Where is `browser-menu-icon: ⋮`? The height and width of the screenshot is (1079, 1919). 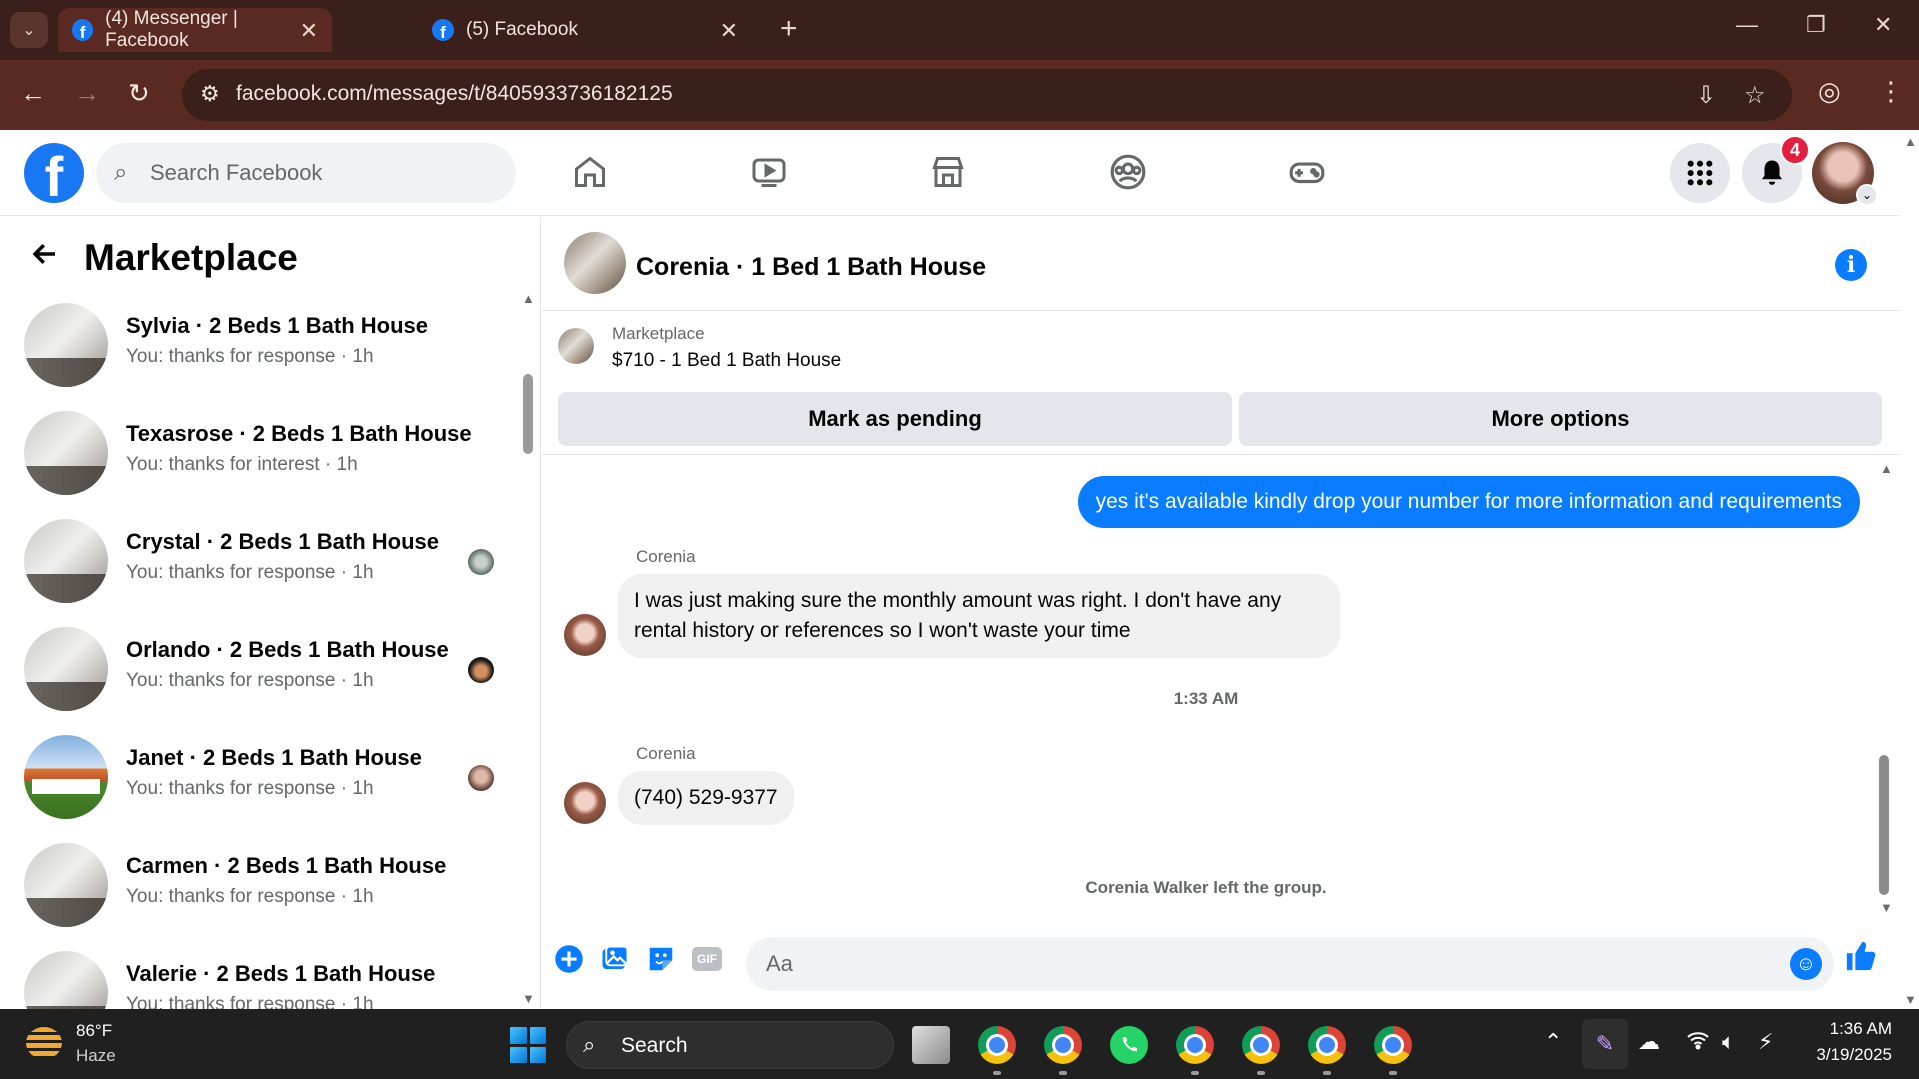
browser-menu-icon: ⋮ is located at coordinates (1891, 91).